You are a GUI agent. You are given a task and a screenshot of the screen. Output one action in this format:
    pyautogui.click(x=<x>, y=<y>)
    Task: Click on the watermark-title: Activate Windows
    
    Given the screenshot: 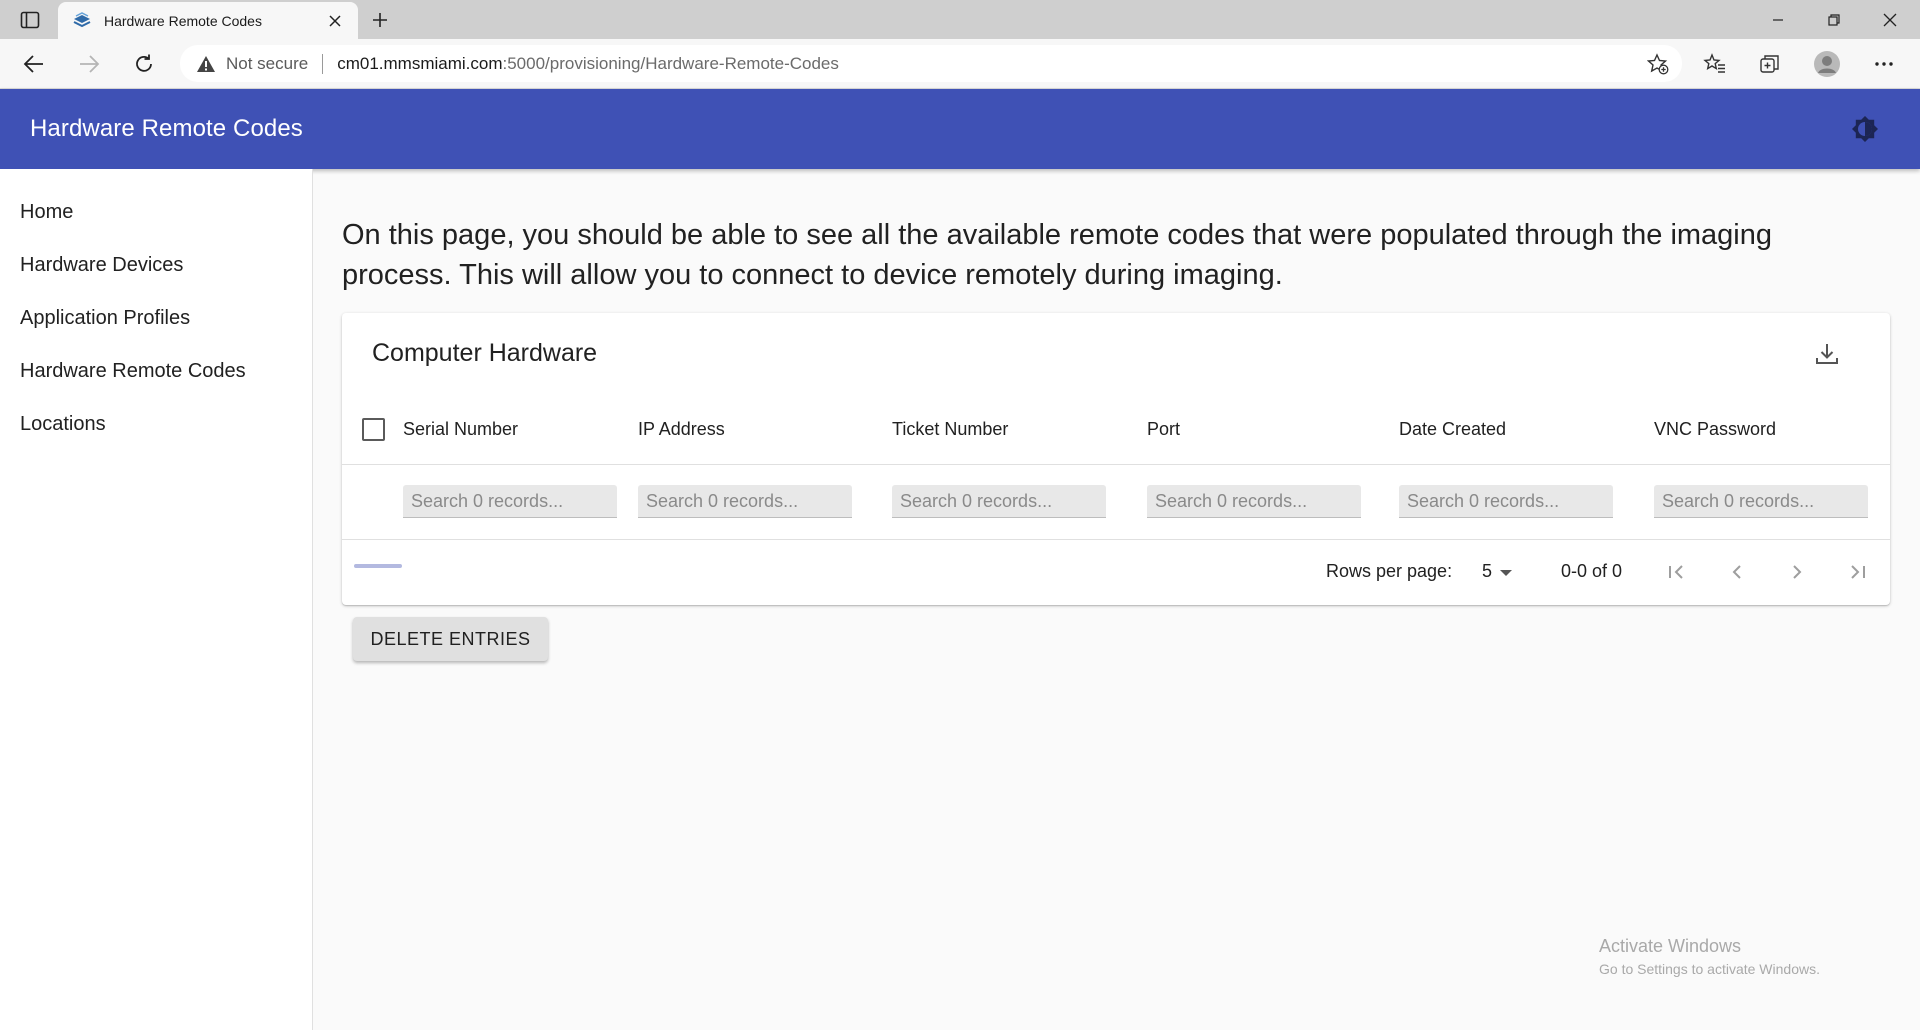 What is the action you would take?
    pyautogui.click(x=1670, y=946)
    